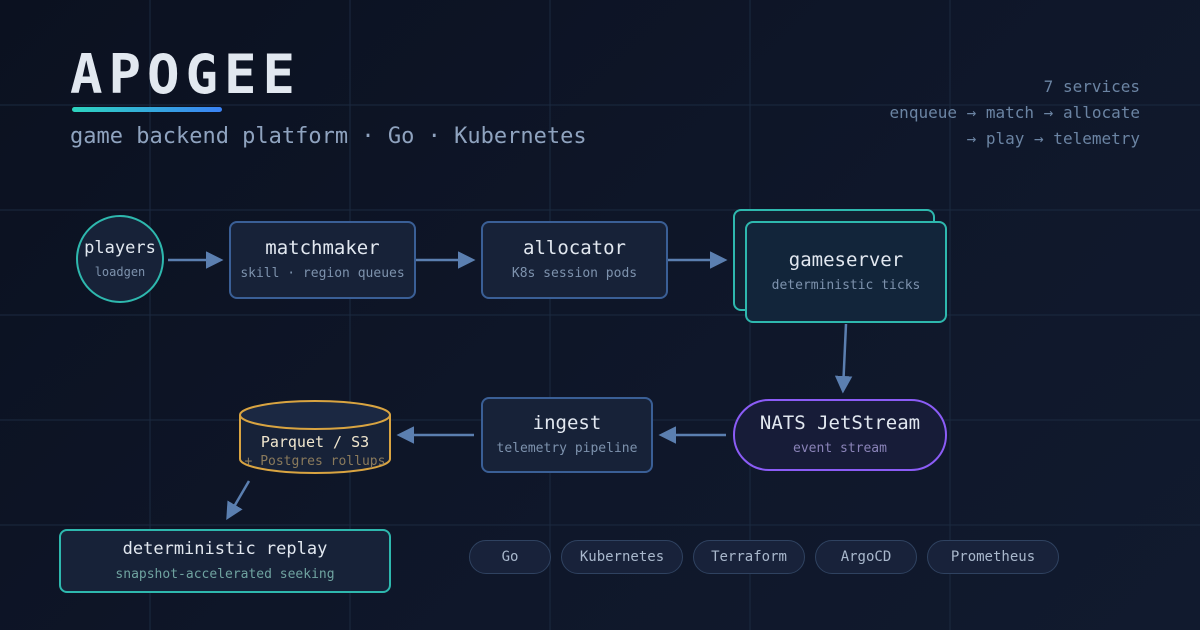 The image size is (1200, 630). What do you see at coordinates (147, 109) in the screenshot?
I see `title-underline` at bounding box center [147, 109].